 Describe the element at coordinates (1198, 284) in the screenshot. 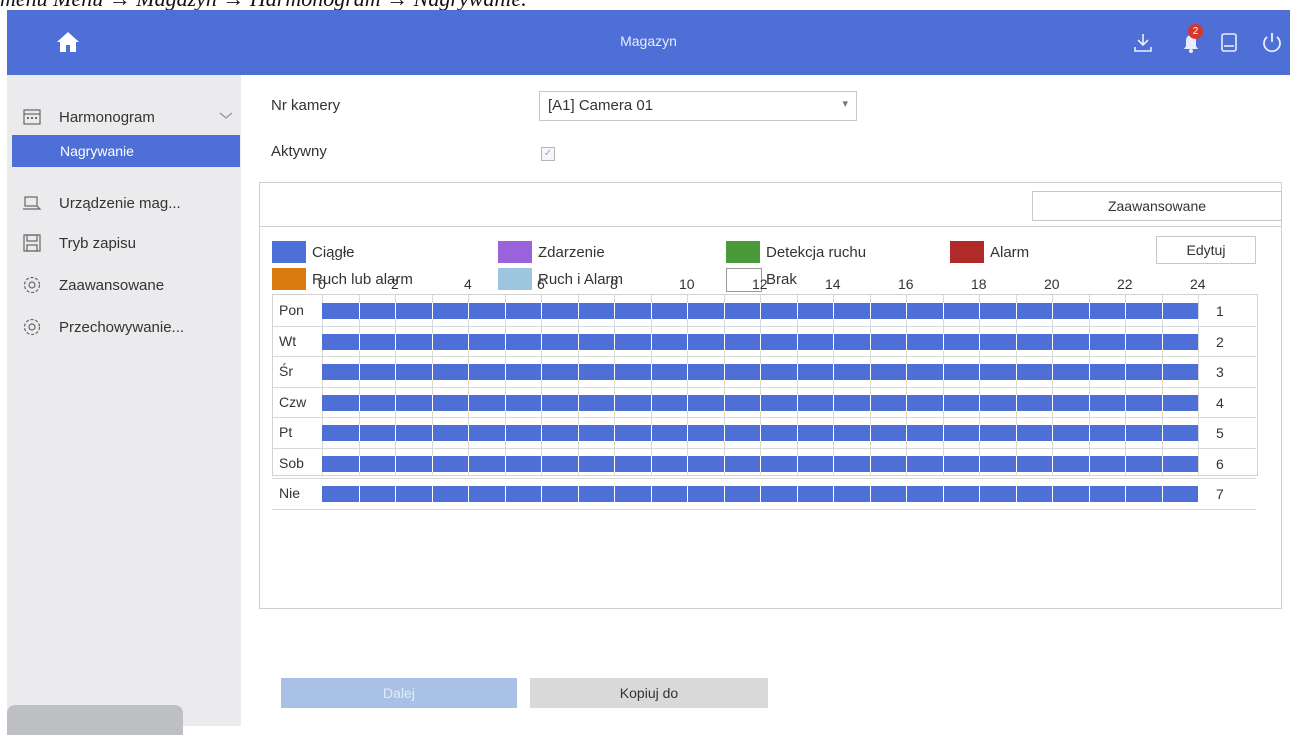

I see `hour-label: 24` at that location.